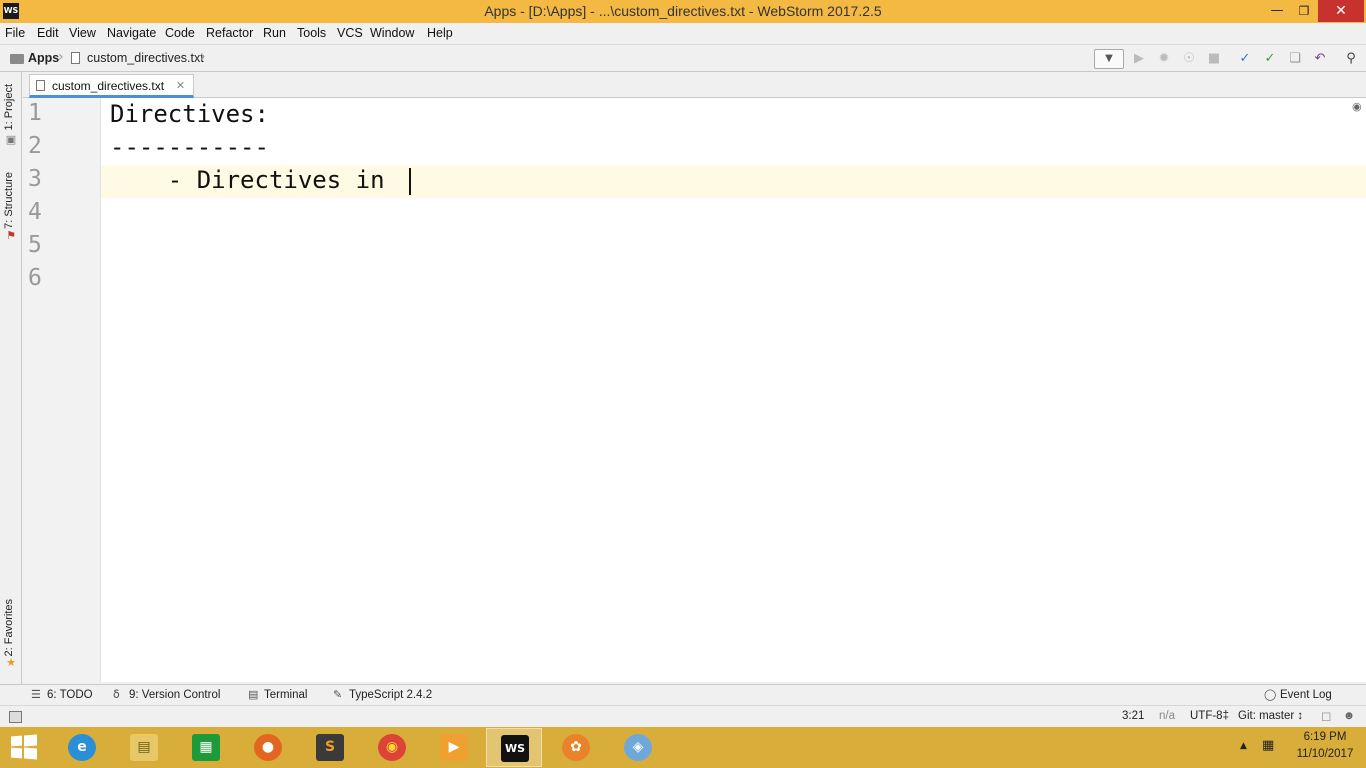 The width and height of the screenshot is (1366, 768). Describe the element at coordinates (35, 212) in the screenshot. I see `line-number: 4` at that location.